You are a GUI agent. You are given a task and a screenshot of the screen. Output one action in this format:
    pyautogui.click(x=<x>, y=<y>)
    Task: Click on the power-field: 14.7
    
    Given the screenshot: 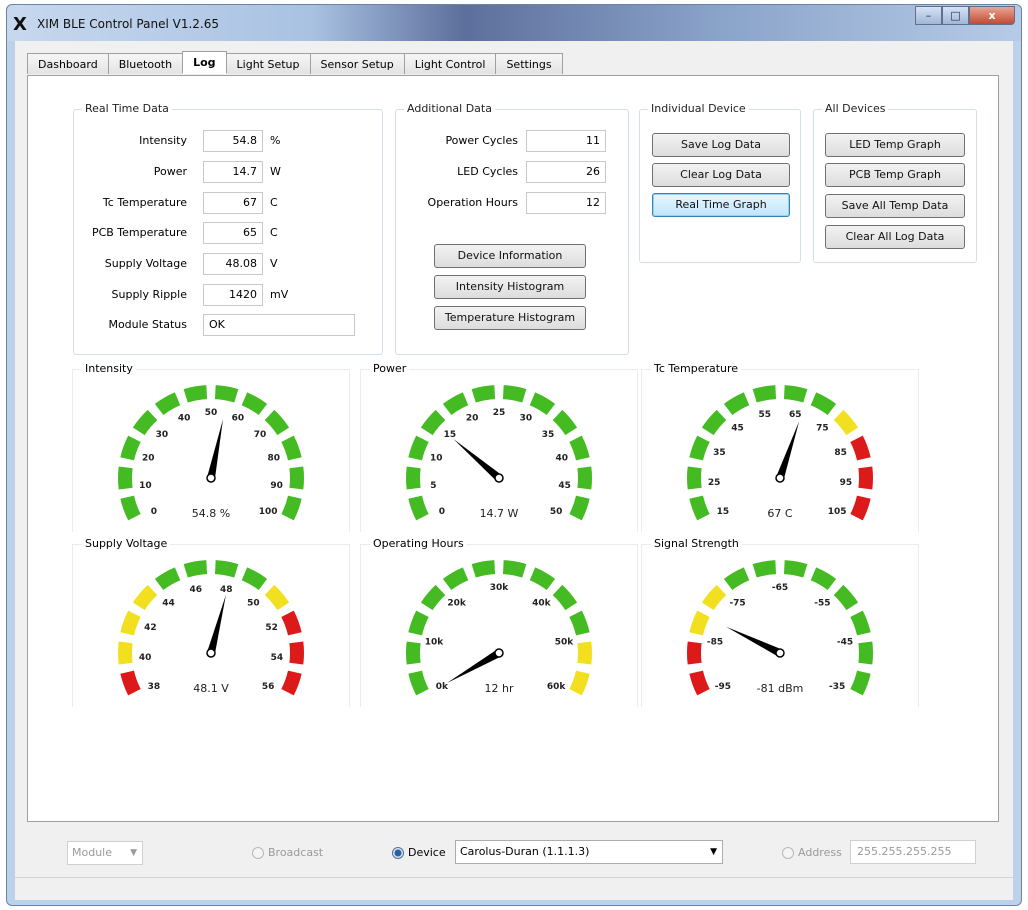 What is the action you would take?
    pyautogui.click(x=233, y=172)
    